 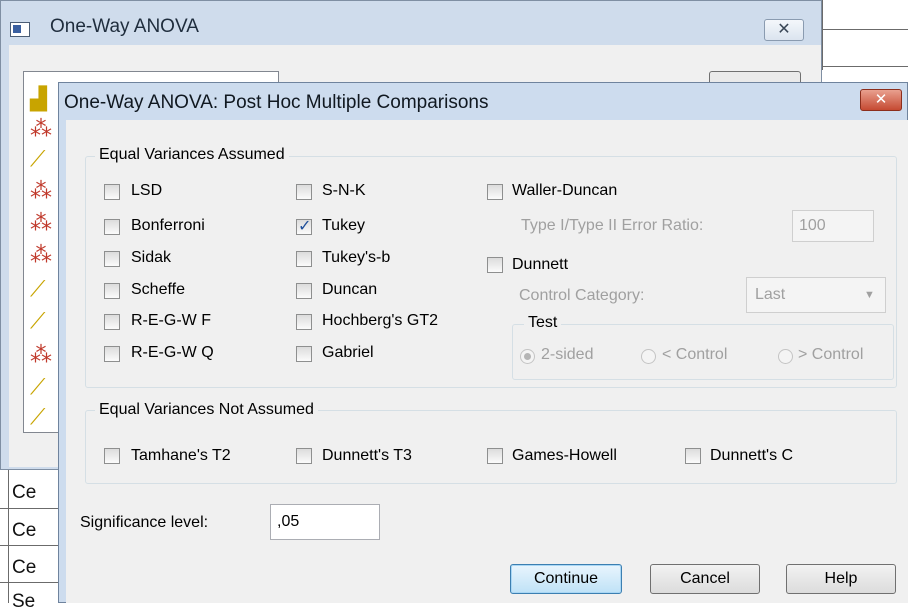 I want to click on checkbox-label: Dunnett's T3, so click(x=367, y=455).